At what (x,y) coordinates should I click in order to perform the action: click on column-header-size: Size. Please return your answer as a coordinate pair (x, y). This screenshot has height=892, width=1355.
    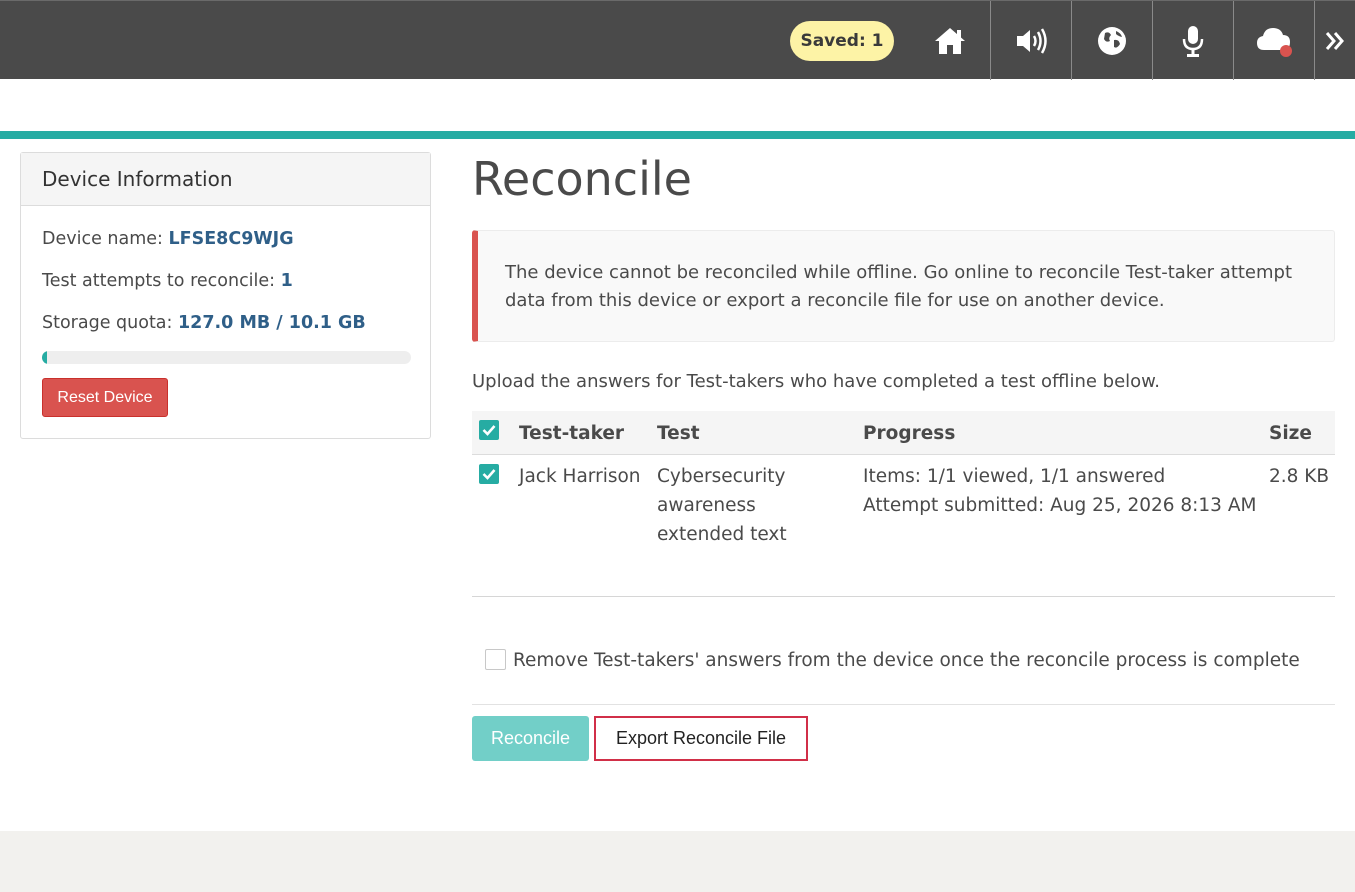
    Looking at the image, I should click on (1290, 433).